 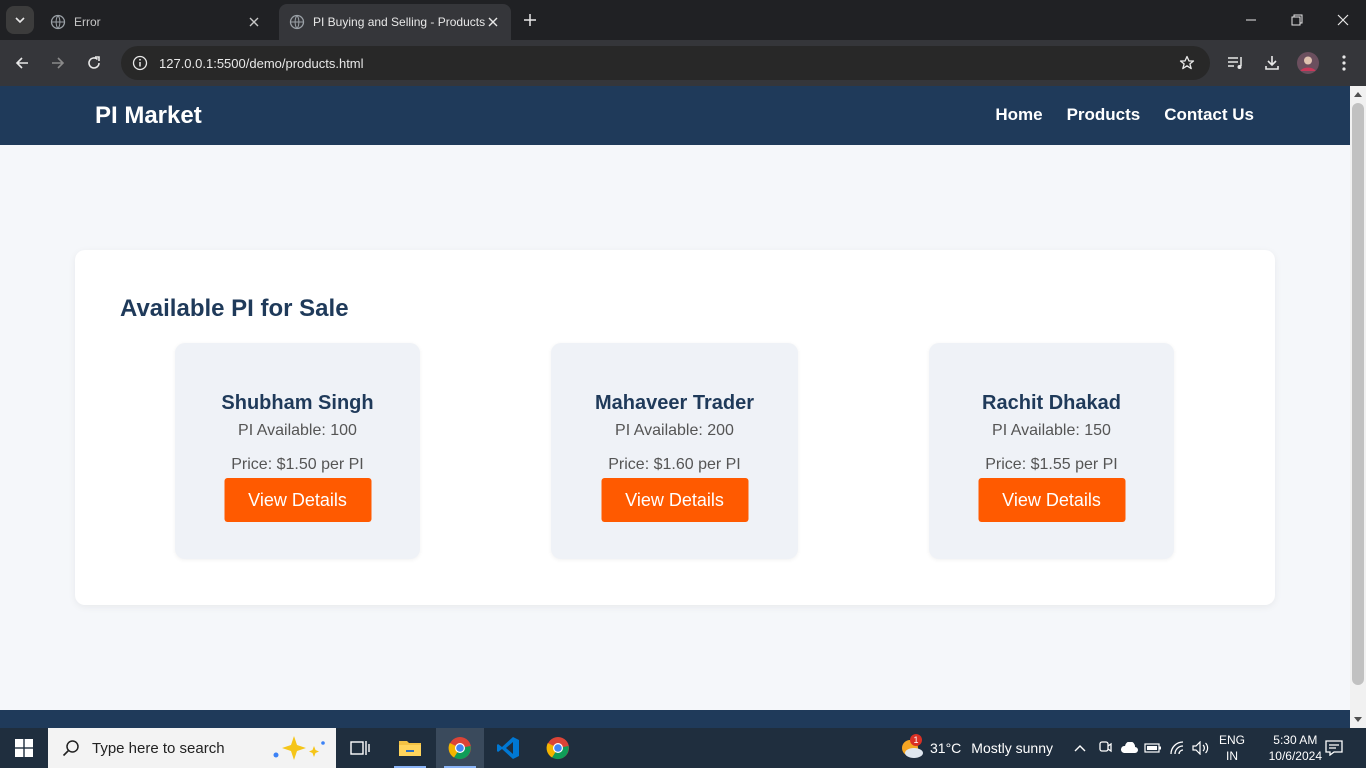 I want to click on vscode-icon, so click(x=508, y=748).